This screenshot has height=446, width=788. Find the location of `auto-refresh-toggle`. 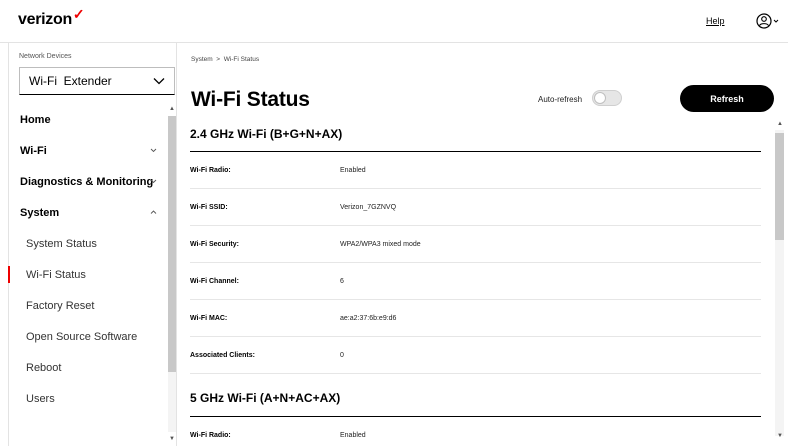

auto-refresh-toggle is located at coordinates (607, 98).